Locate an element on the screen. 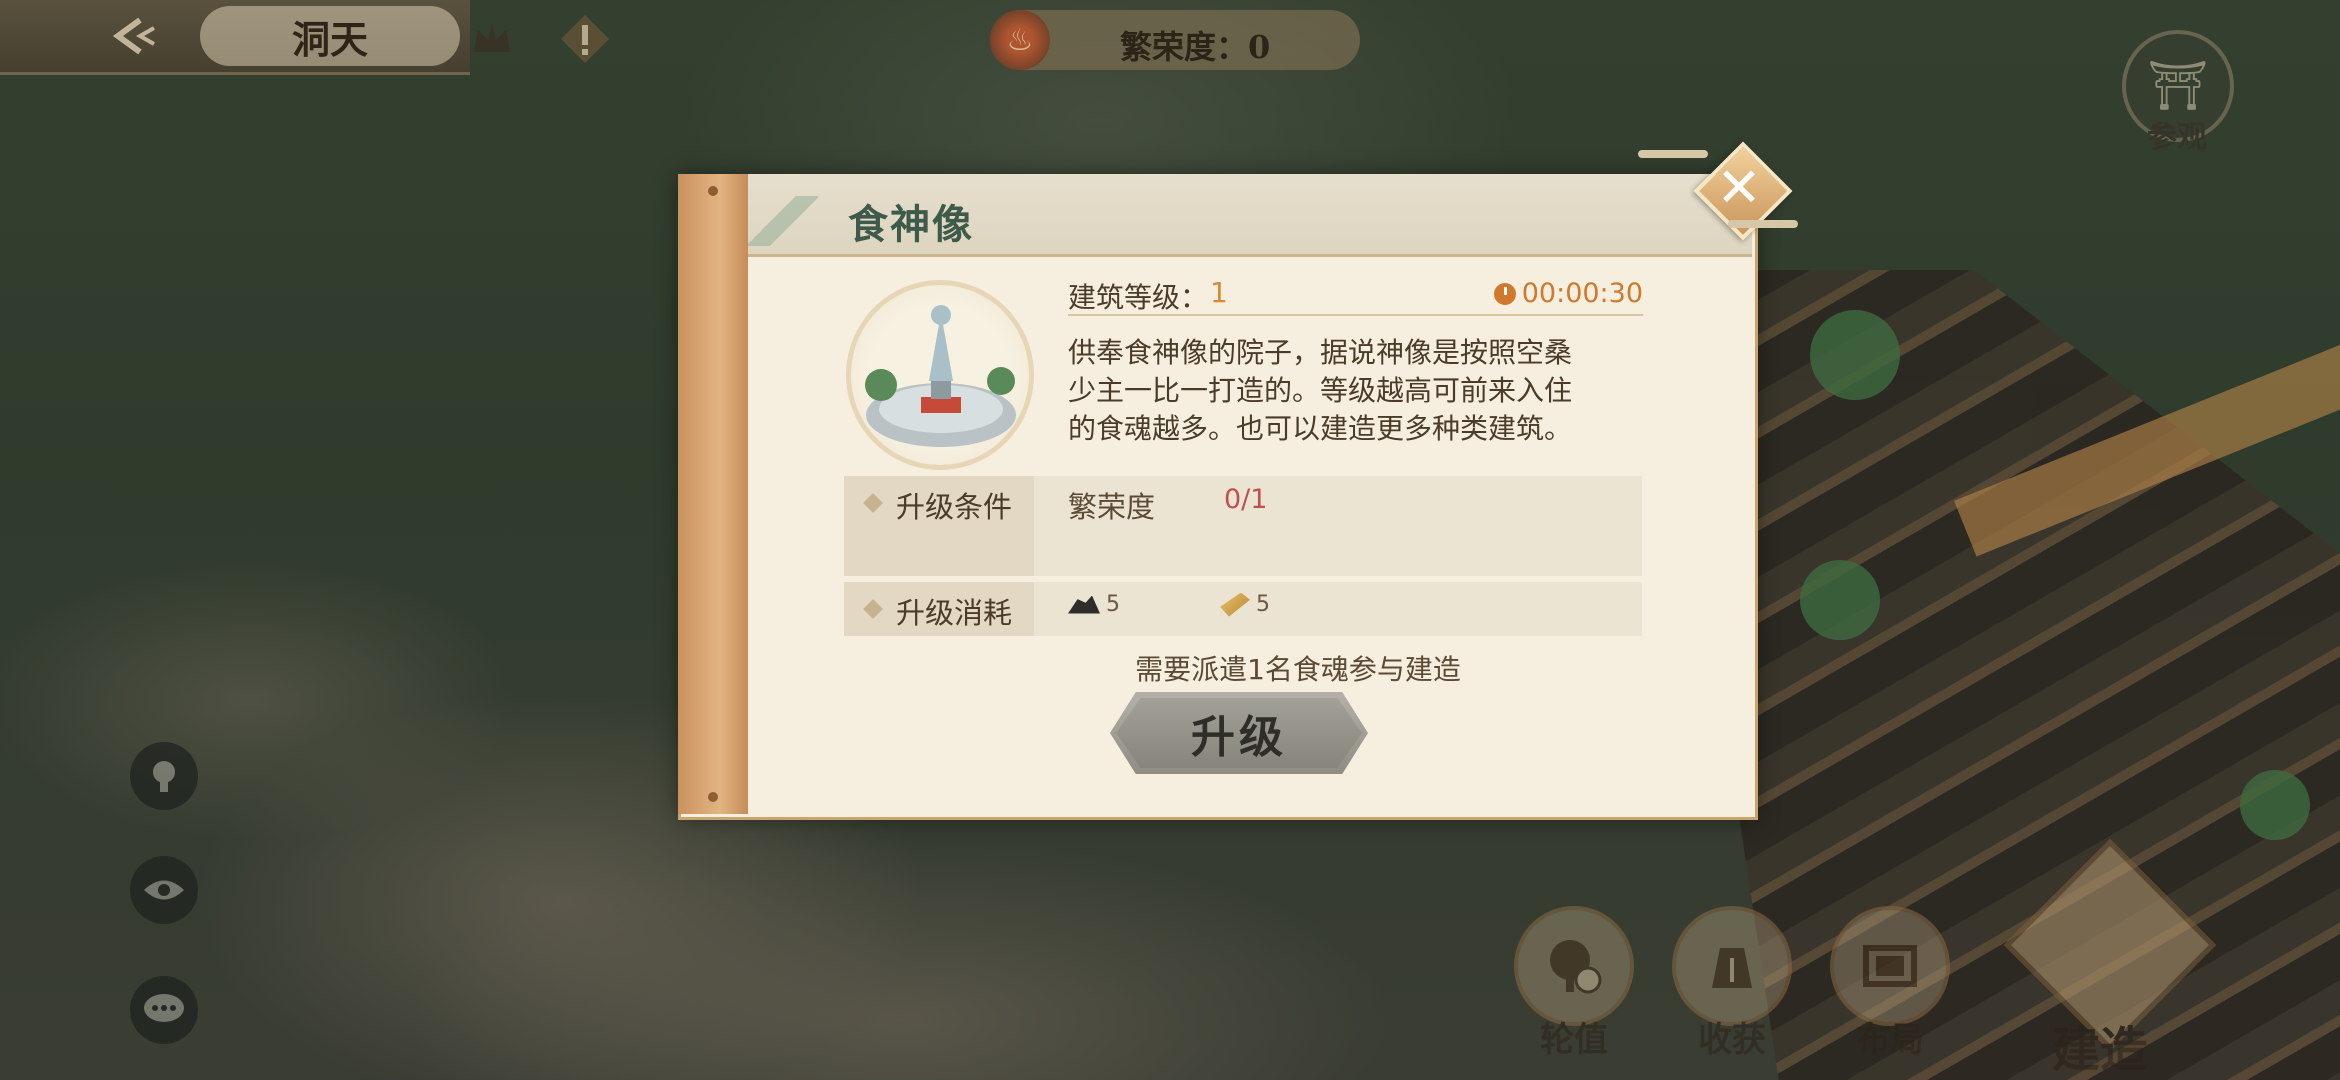  mountain-decoration is located at coordinates (783, 221).